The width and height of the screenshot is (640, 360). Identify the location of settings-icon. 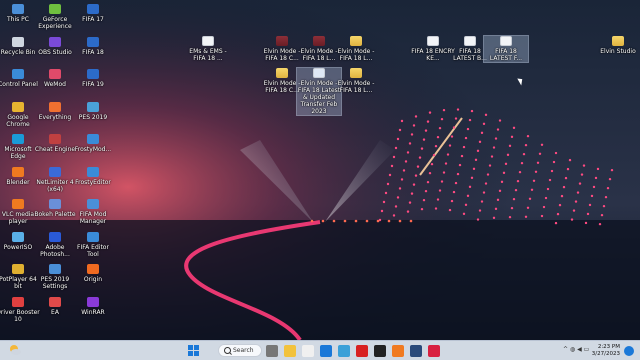
(434, 351).